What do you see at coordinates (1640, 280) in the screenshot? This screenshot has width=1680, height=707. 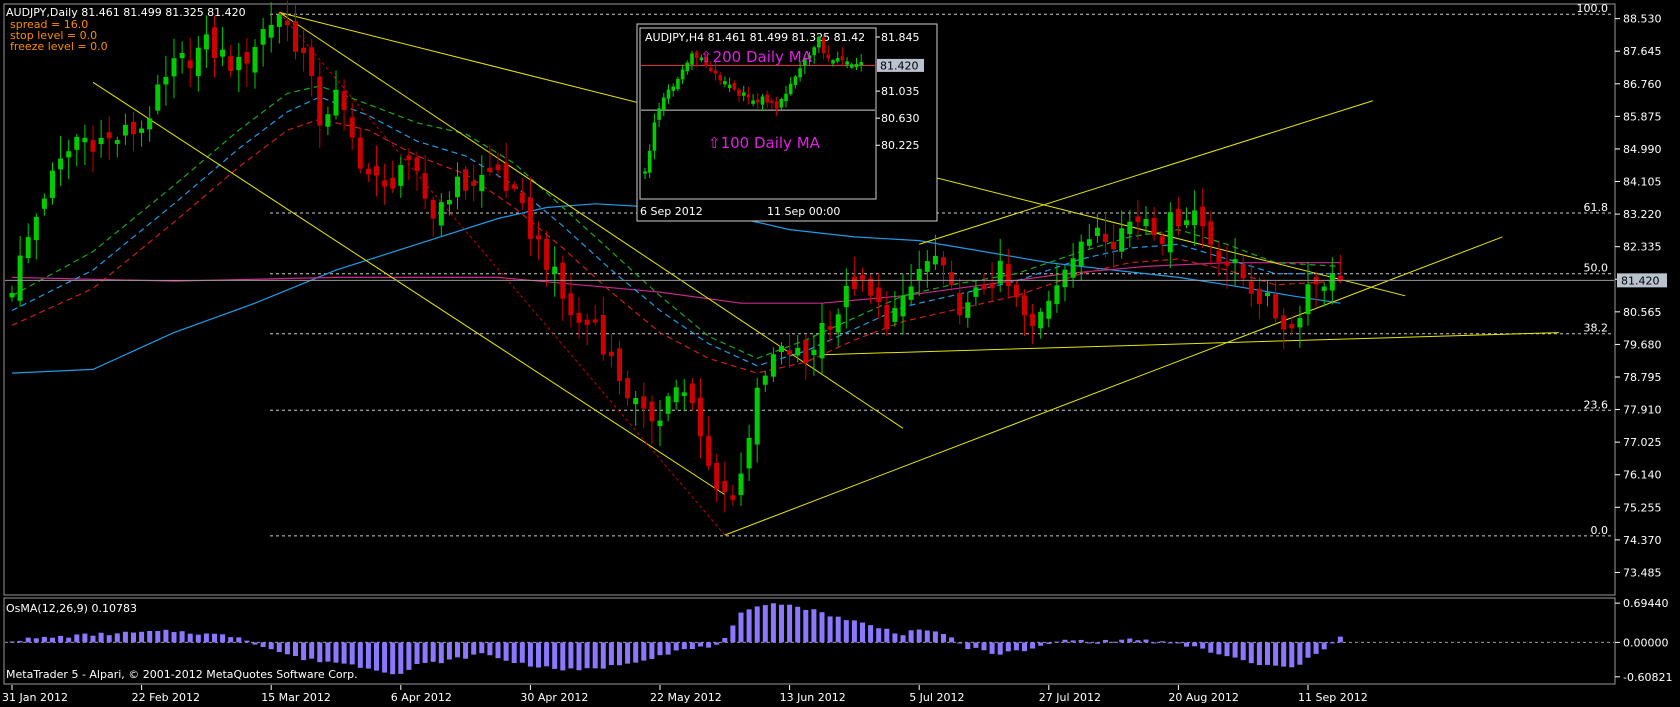 I see `current-price-label: 81.420` at bounding box center [1640, 280].